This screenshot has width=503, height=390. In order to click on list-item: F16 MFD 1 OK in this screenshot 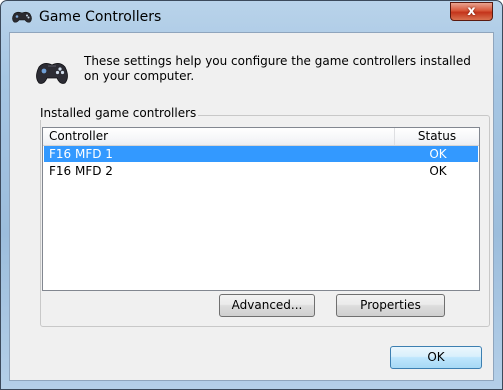, I will do `click(261, 154)`.